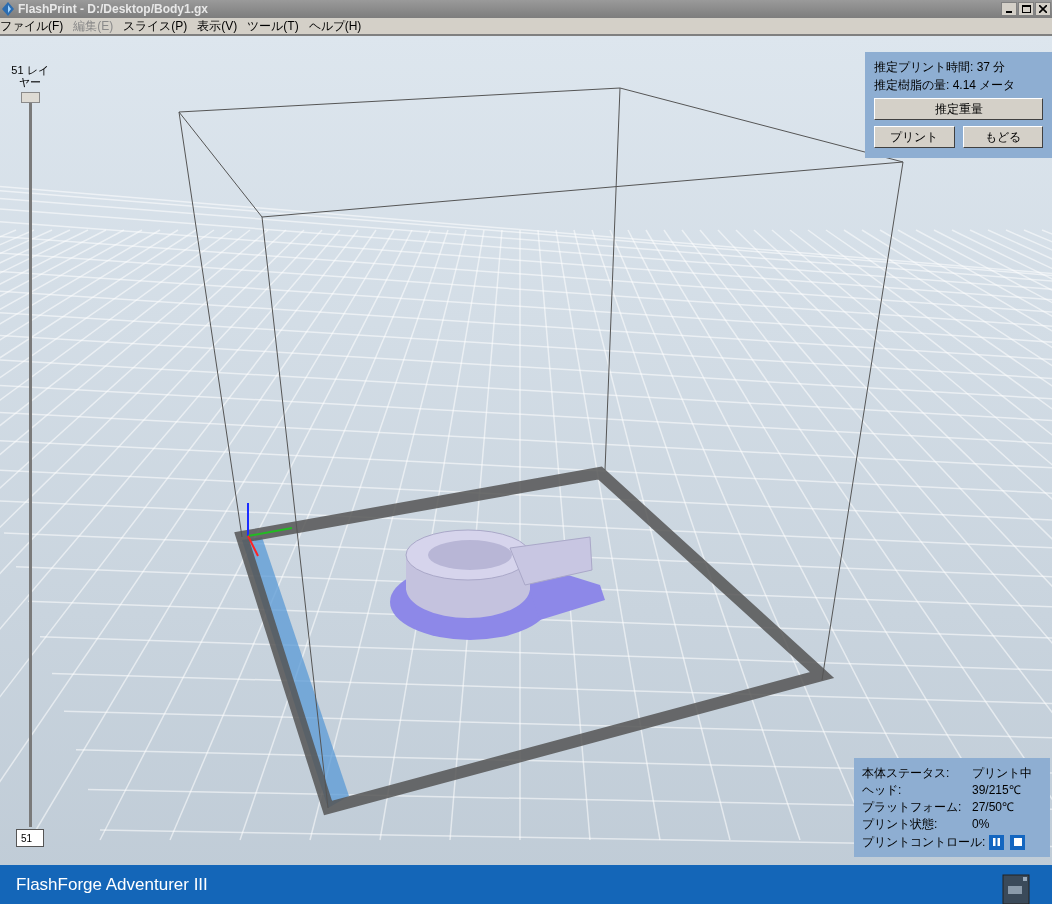  I want to click on status-value: 39/215℃, so click(996, 790).